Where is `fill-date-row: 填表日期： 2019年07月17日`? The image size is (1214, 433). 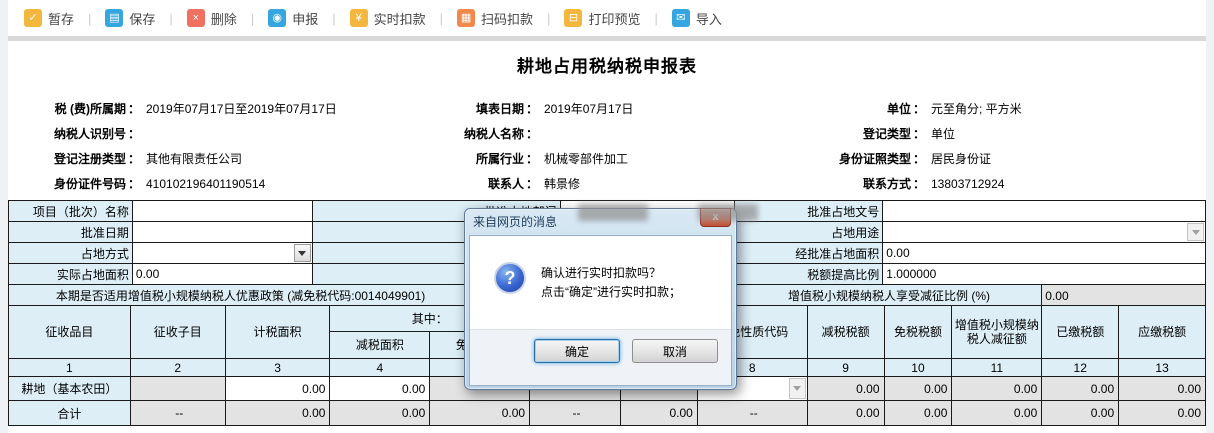
fill-date-row: 填表日期： 2019年07月17日 is located at coordinates (509, 108).